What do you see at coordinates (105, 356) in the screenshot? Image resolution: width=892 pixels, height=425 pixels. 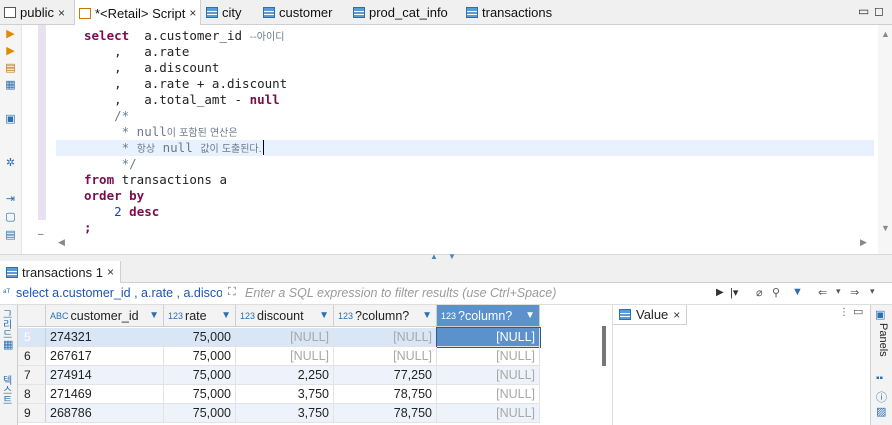 I see `table-cell: 267617` at bounding box center [105, 356].